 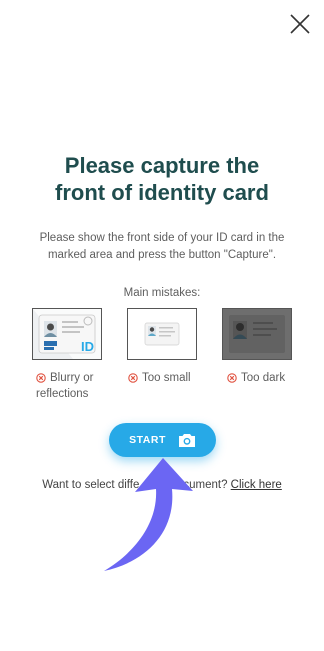 I want to click on title-line-2: front of identity card, so click(x=162, y=192).